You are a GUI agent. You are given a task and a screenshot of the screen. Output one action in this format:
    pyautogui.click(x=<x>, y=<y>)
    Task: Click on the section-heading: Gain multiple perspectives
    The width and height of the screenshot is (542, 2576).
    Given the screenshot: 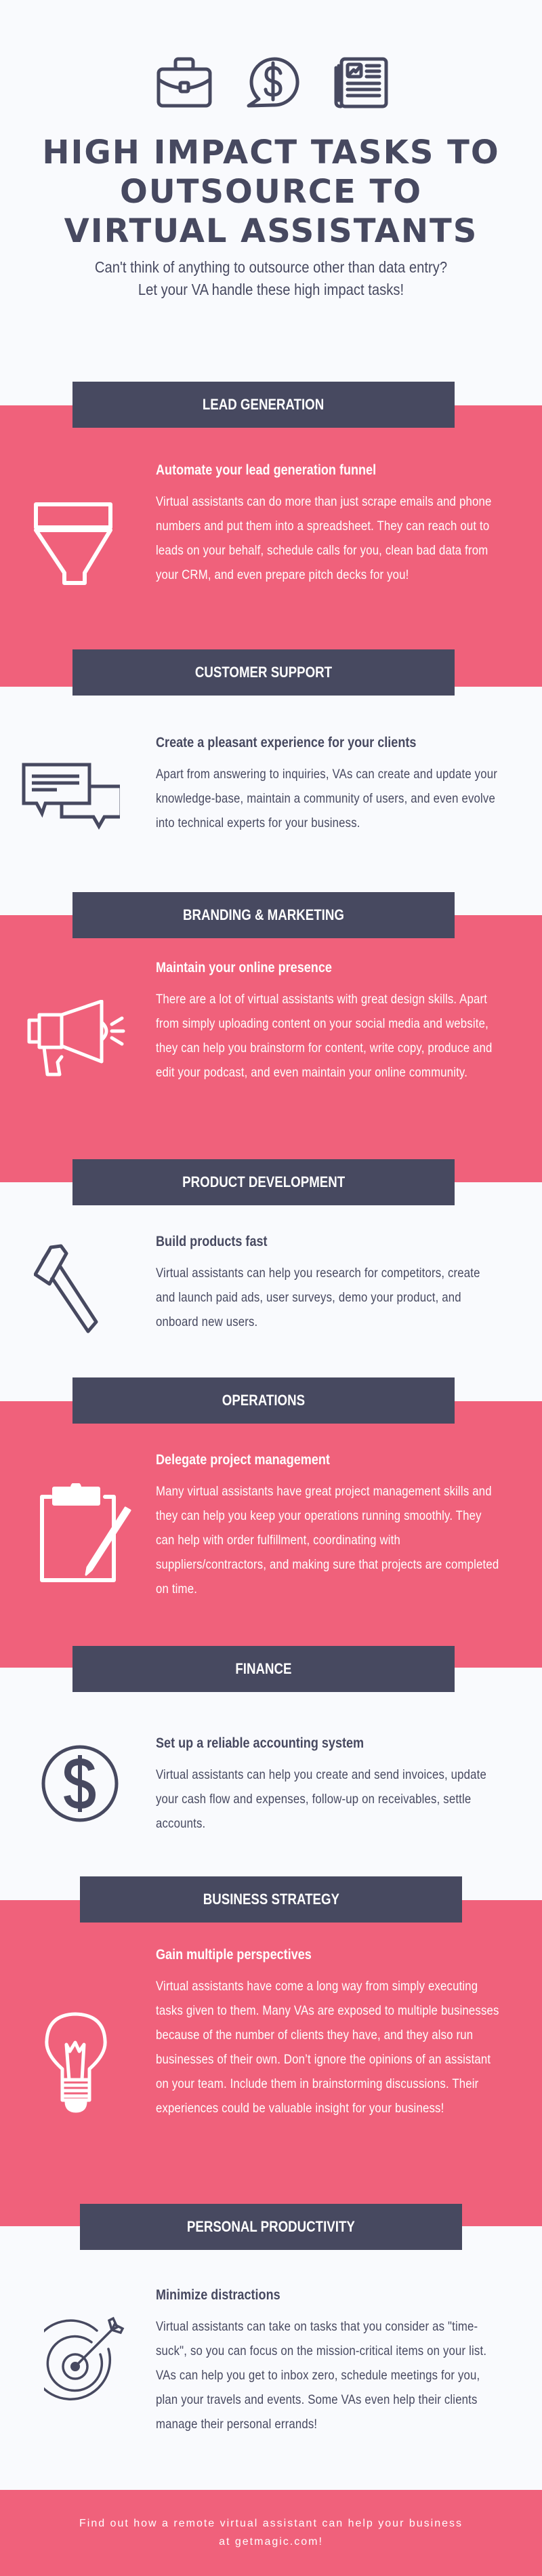 What is the action you would take?
    pyautogui.click(x=234, y=1955)
    